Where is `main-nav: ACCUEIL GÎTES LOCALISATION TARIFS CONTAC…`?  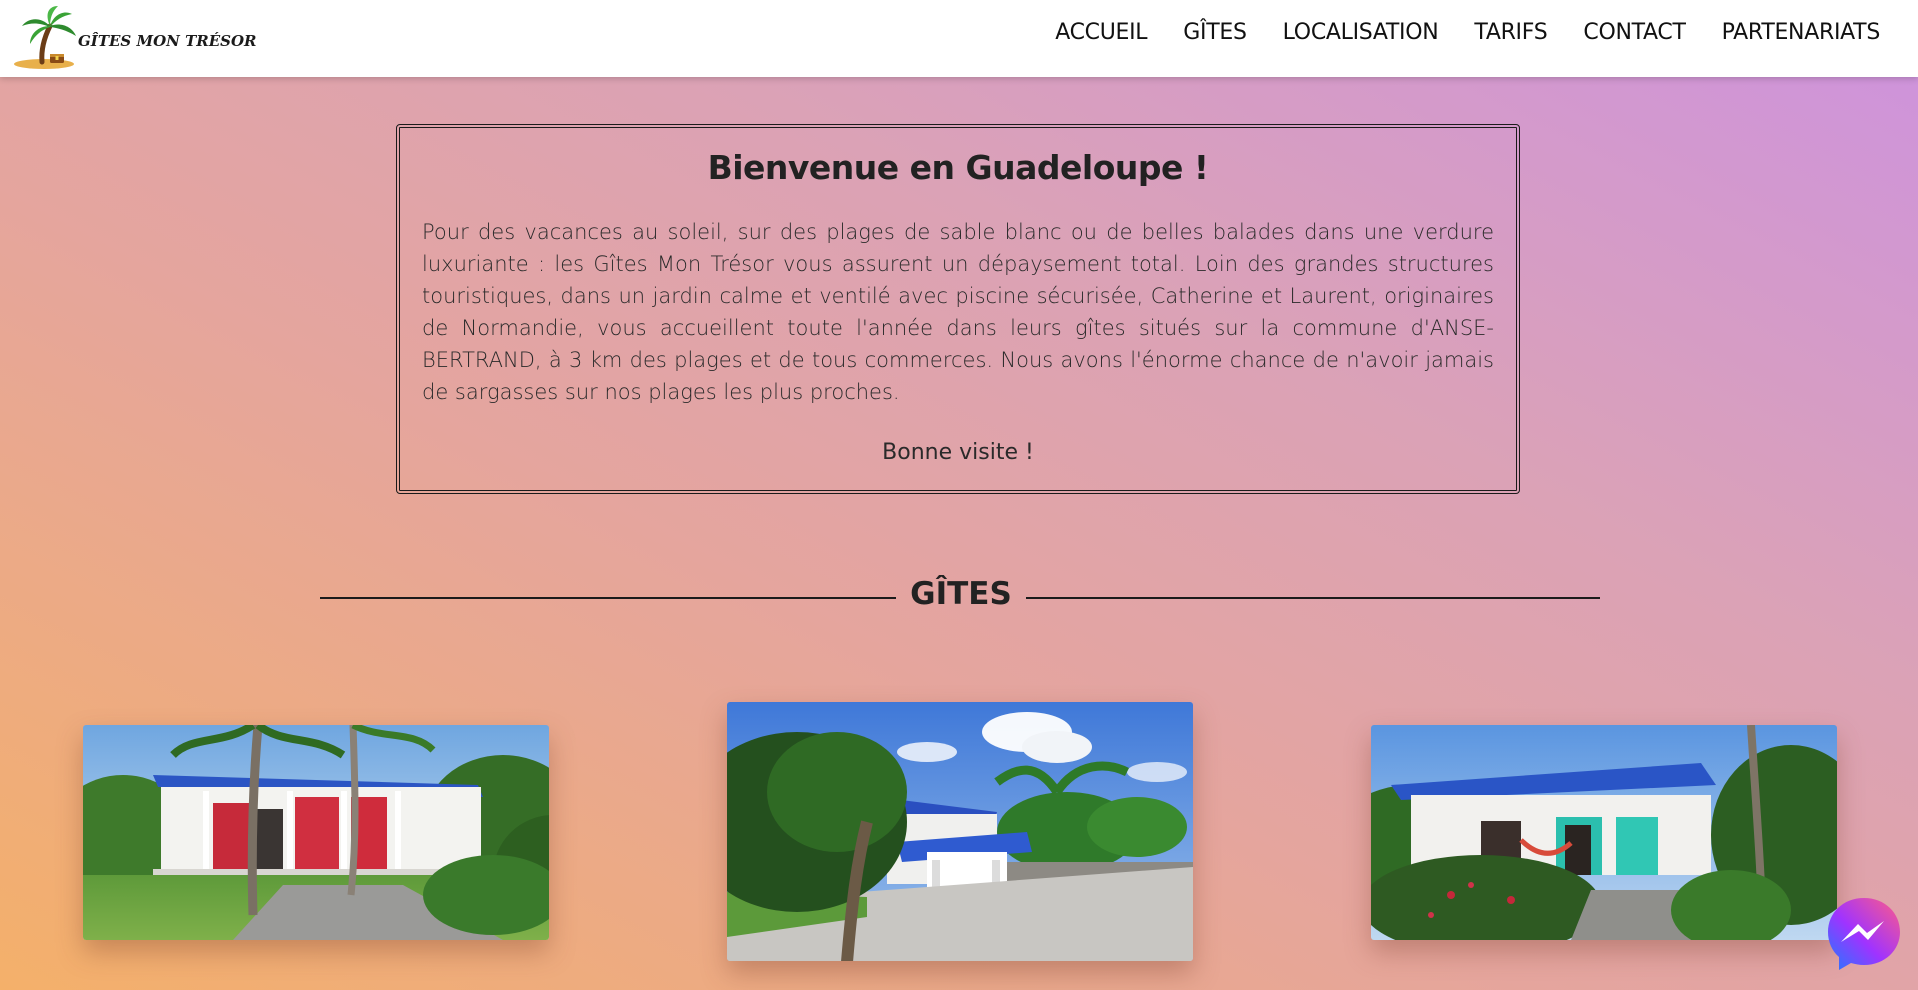
main-nav: ACCUEIL GÎTES LOCALISATION TARIFS CONTAC… is located at coordinates (1449, 32).